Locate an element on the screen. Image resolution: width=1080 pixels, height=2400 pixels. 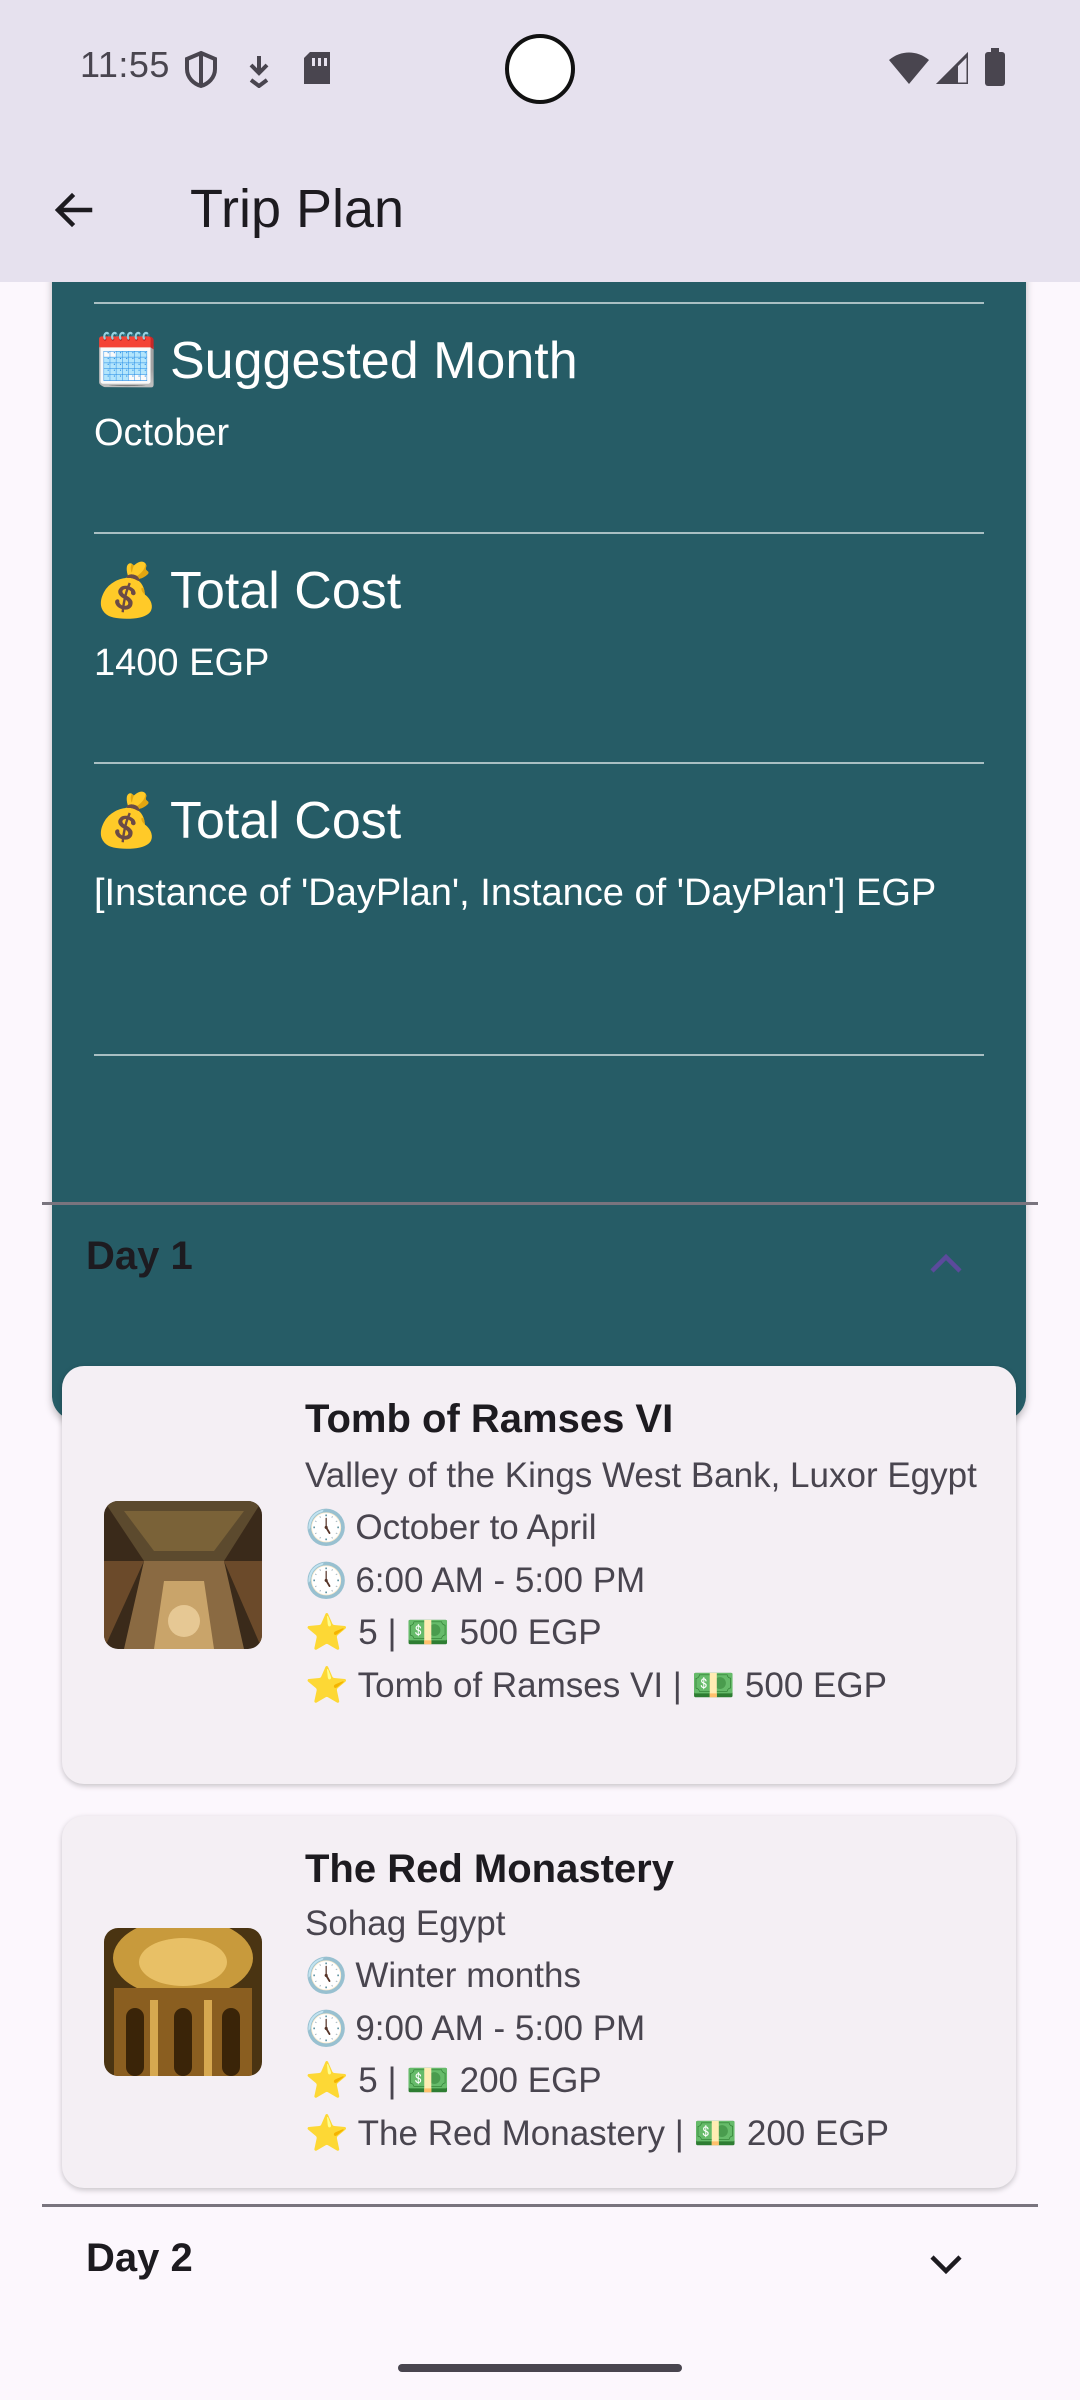
back-button is located at coordinates (74, 210).